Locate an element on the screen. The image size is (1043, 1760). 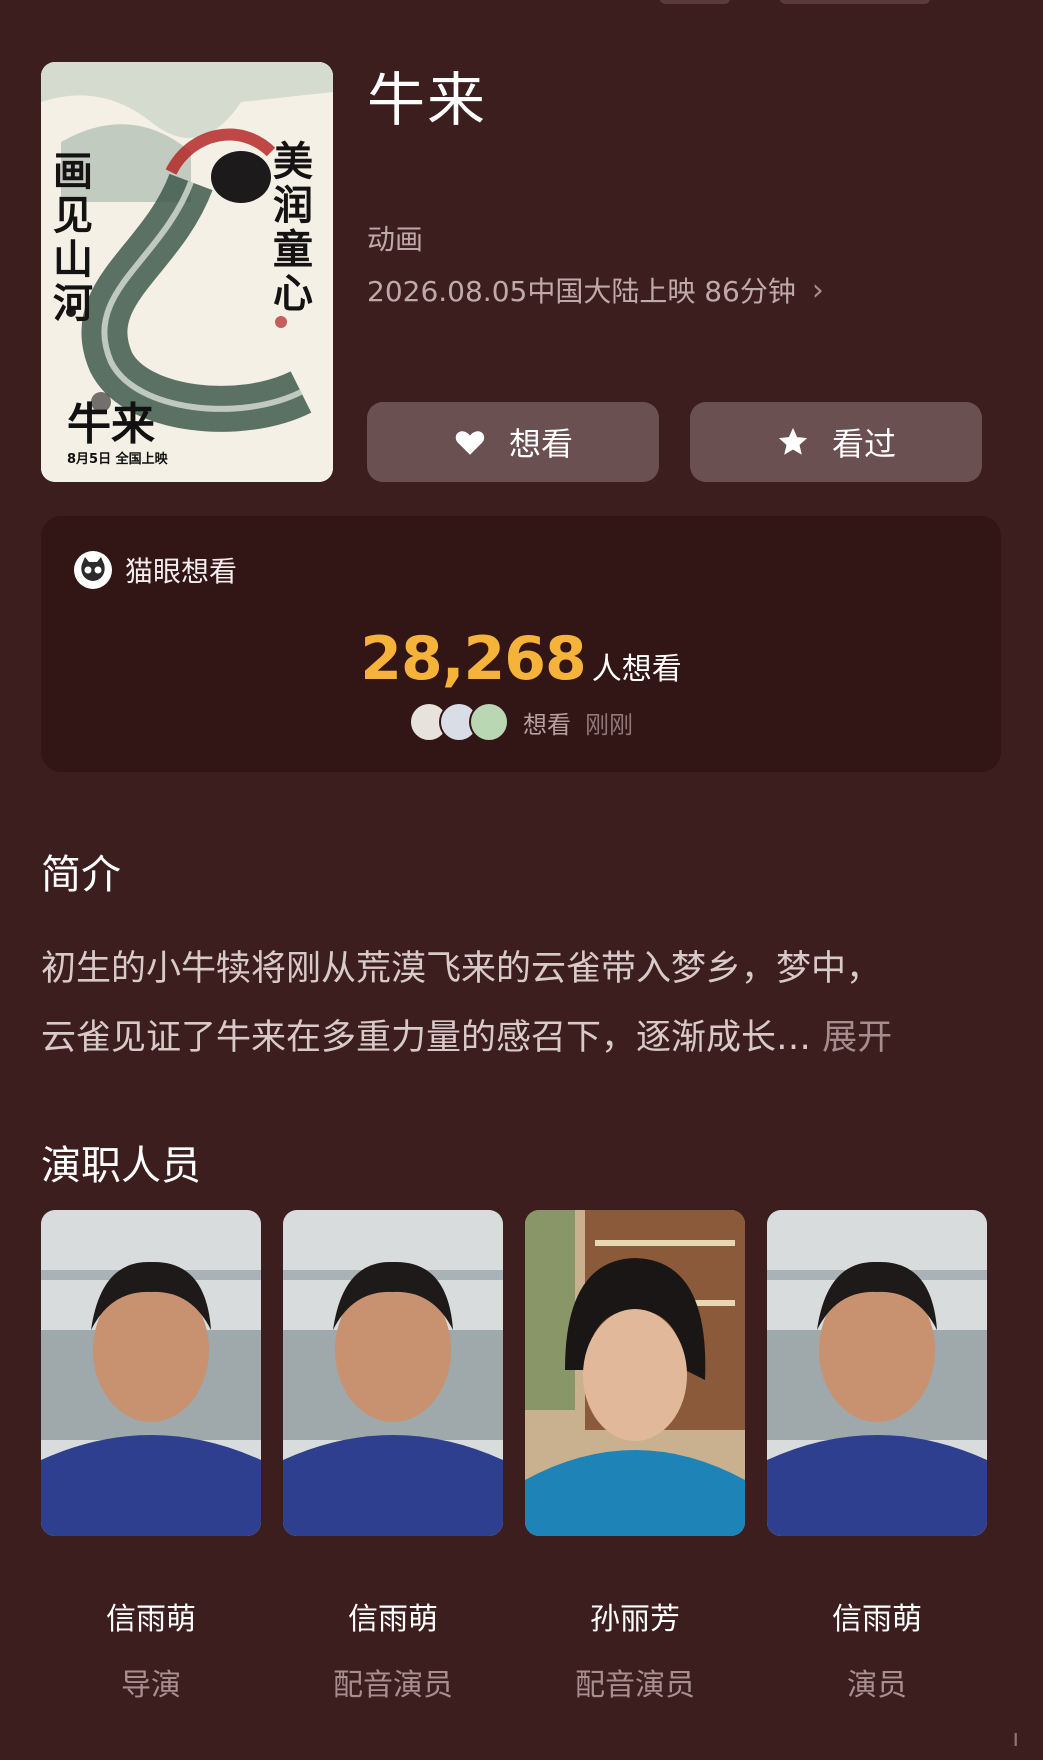
avatar-stack is located at coordinates (459, 722).